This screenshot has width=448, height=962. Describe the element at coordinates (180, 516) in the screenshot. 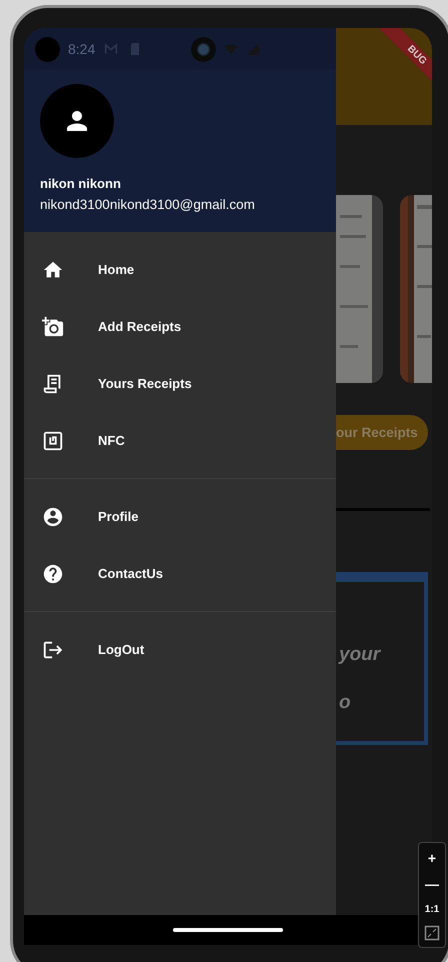

I see `drawer-item: Profile` at that location.